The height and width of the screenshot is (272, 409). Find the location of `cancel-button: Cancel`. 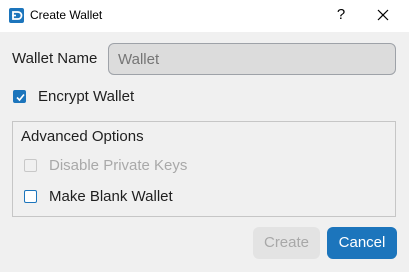

cancel-button: Cancel is located at coordinates (362, 243).